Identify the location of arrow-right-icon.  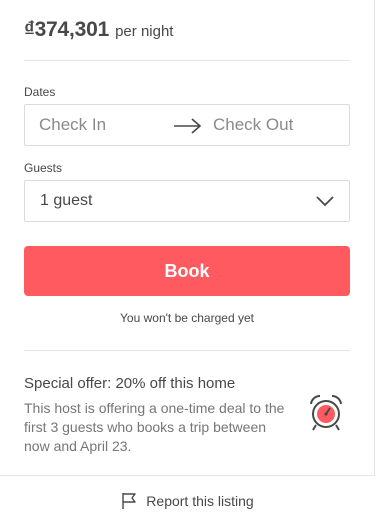
(188, 126).